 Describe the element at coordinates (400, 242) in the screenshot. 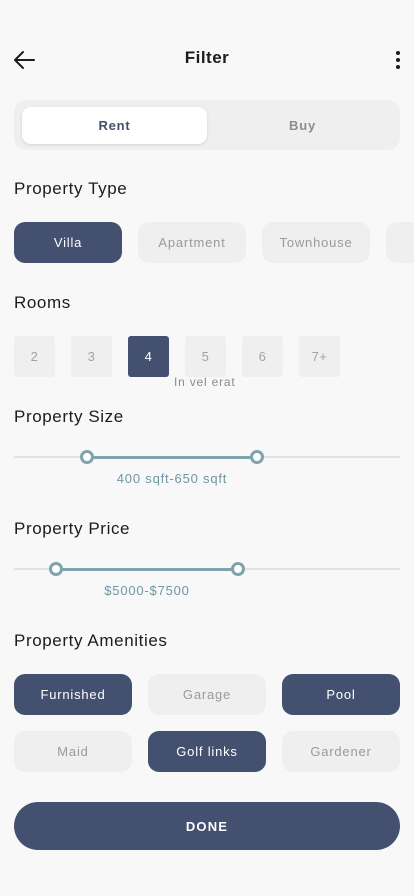

I see `property-type-more-chip` at that location.